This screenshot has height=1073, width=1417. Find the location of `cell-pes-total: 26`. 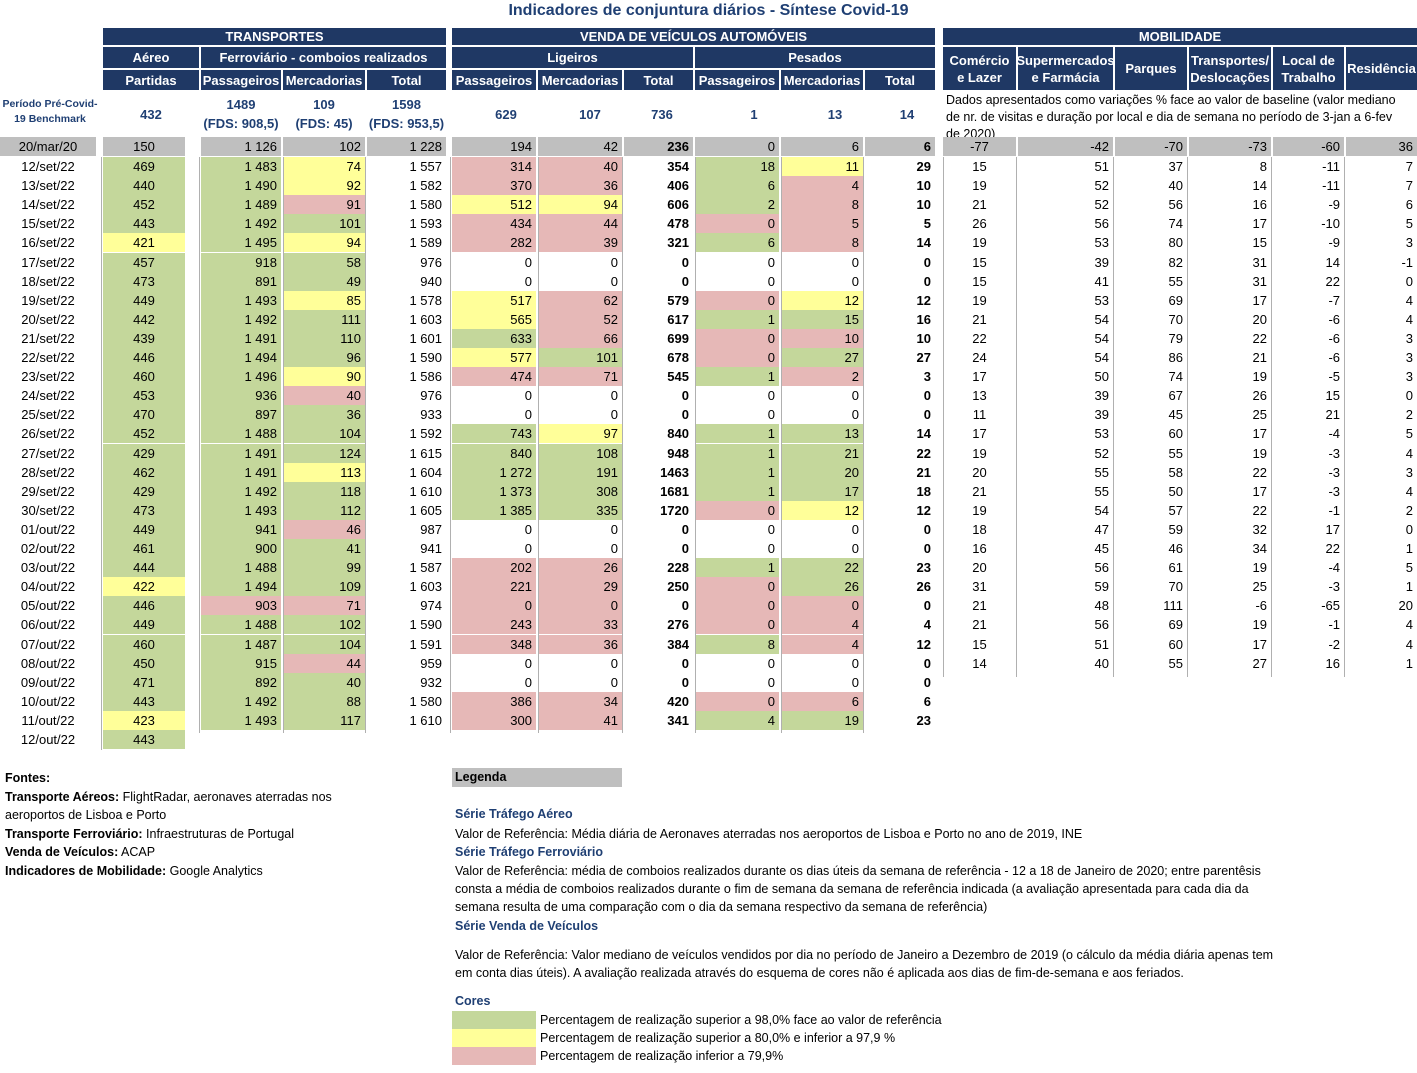

cell-pes-total: 26 is located at coordinates (923, 587).